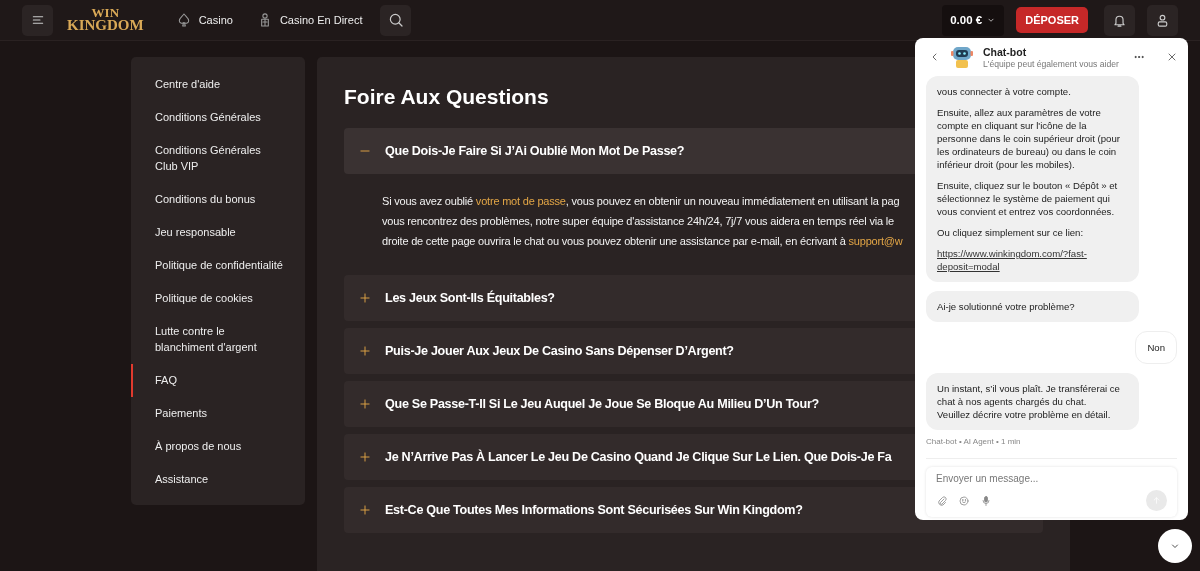 The width and height of the screenshot is (1200, 571). I want to click on answer-text: droite de cette page ouvrira le chat ou vous pouvez obtenir une assistance par e-mail, en écrivant à support@w, so click(642, 241).